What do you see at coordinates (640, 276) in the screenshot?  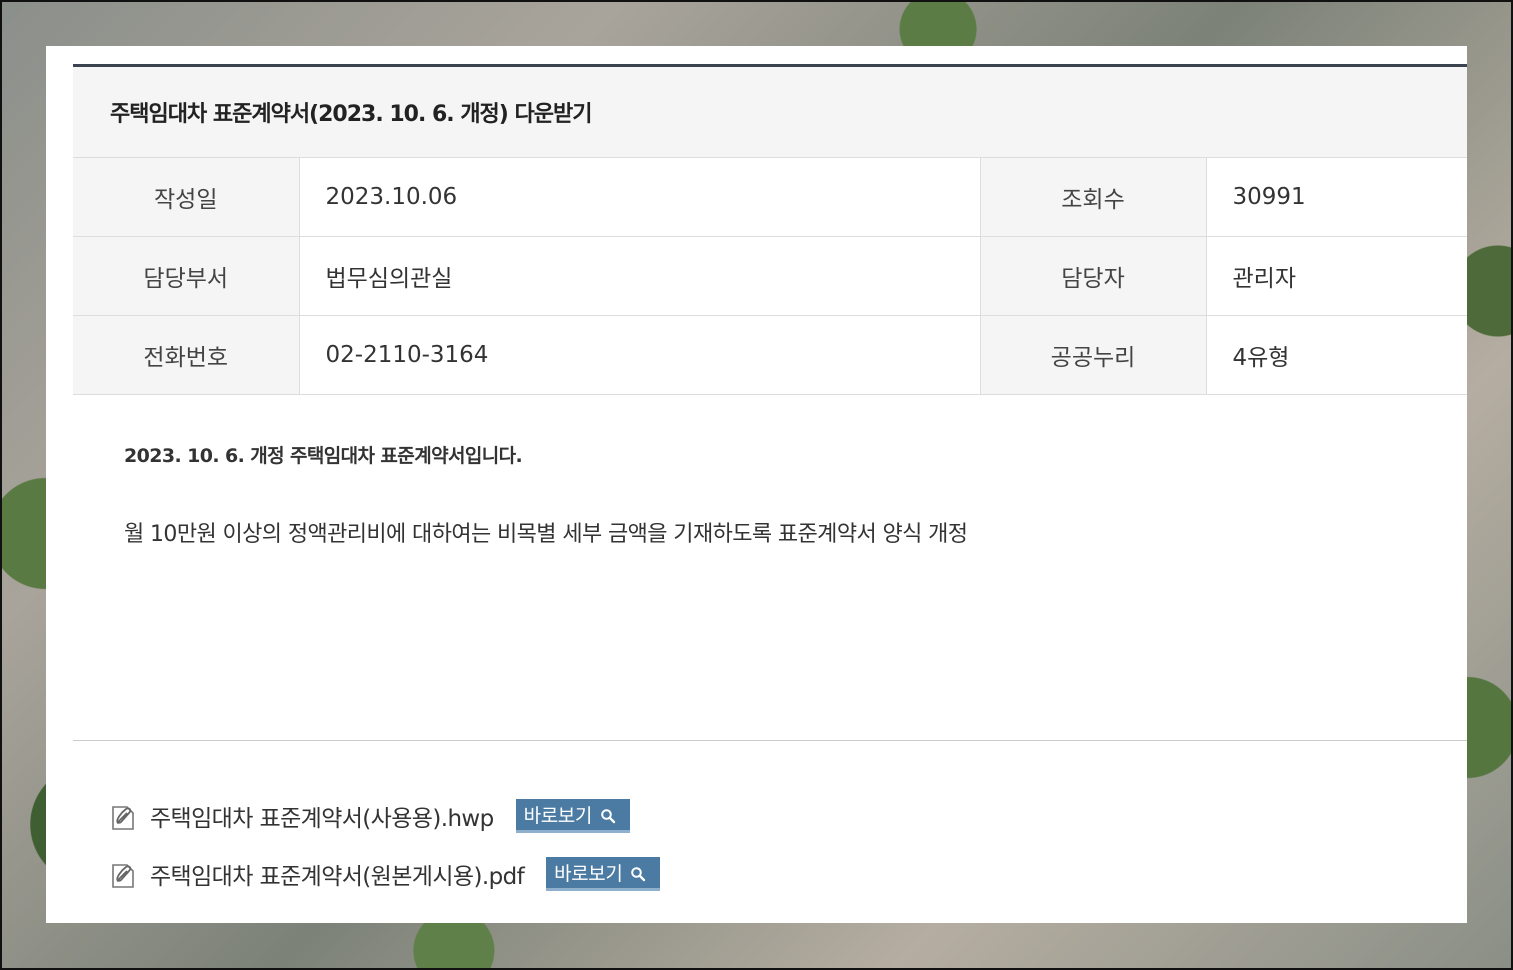 I see `dept-value: 법무심의관실` at bounding box center [640, 276].